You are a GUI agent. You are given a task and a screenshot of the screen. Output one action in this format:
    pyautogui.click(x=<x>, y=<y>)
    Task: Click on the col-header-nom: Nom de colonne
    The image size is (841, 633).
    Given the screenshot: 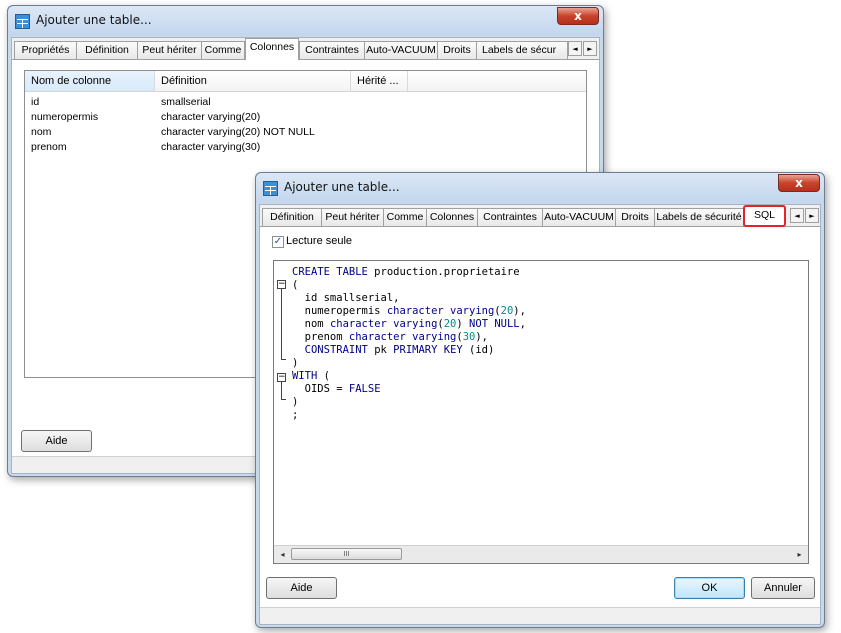 What is the action you would take?
    pyautogui.click(x=90, y=81)
    